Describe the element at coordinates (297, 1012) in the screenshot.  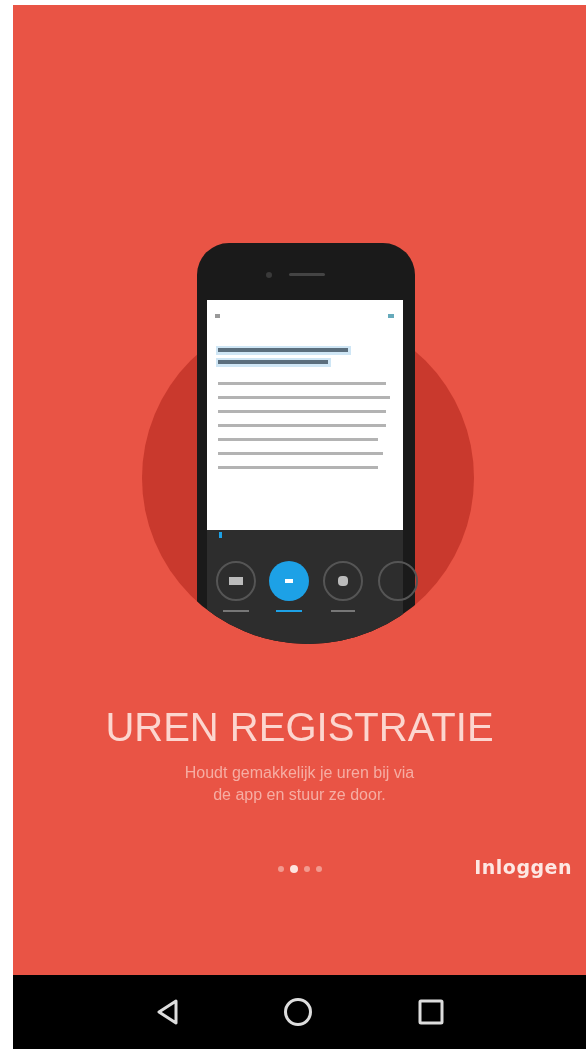
I see `home-icon` at that location.